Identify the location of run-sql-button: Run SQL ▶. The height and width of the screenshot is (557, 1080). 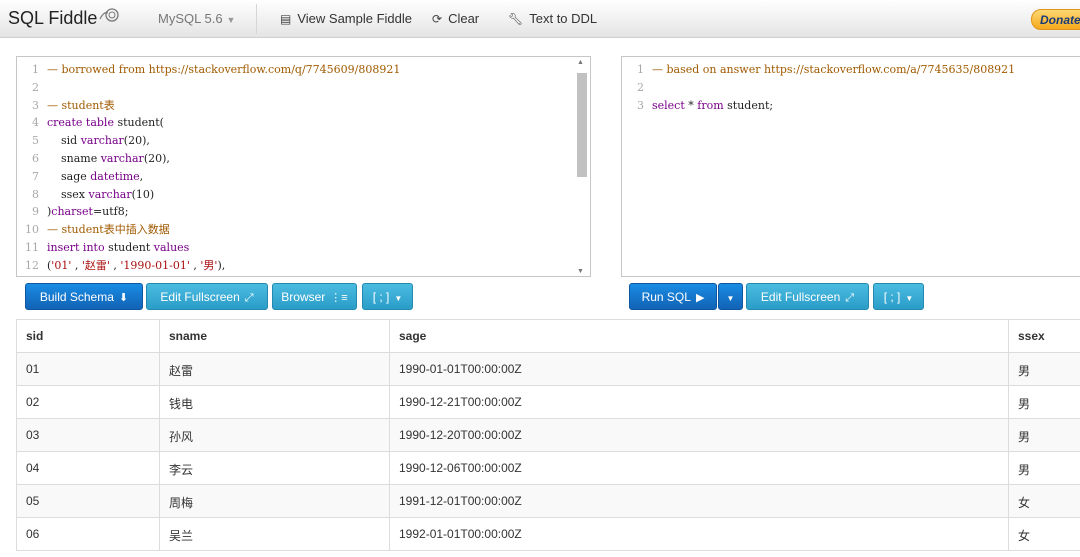
(673, 296).